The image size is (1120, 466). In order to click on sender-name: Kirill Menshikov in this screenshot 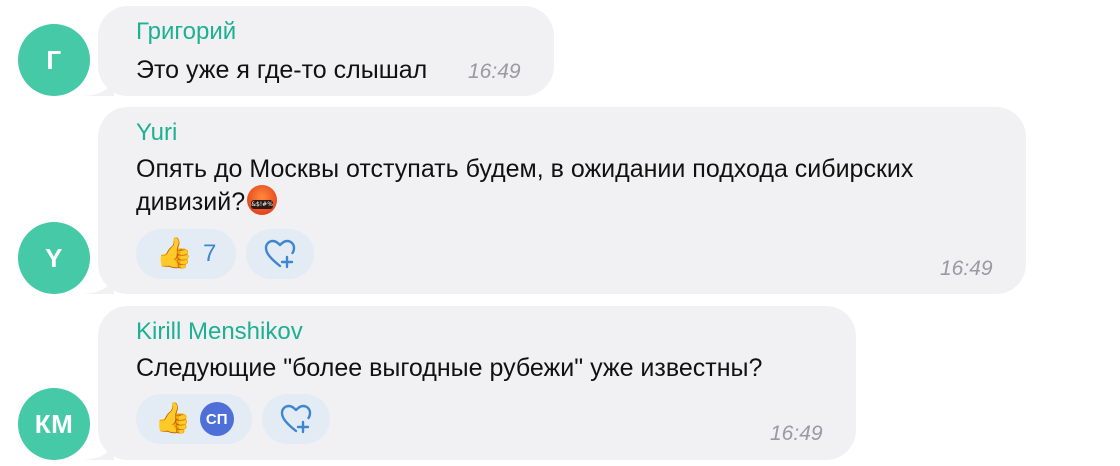, I will do `click(219, 332)`.